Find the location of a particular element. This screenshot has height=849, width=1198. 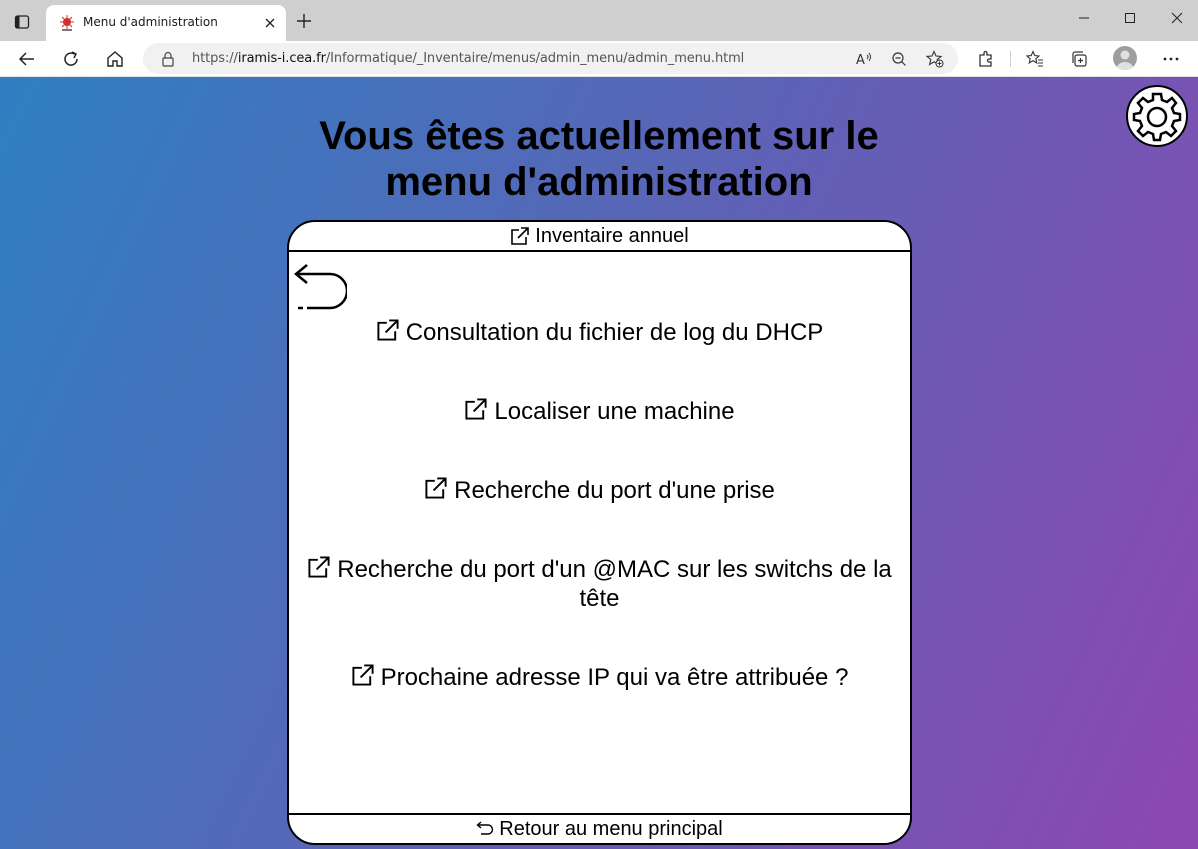

link-label: Localiser une machine is located at coordinates (614, 411).